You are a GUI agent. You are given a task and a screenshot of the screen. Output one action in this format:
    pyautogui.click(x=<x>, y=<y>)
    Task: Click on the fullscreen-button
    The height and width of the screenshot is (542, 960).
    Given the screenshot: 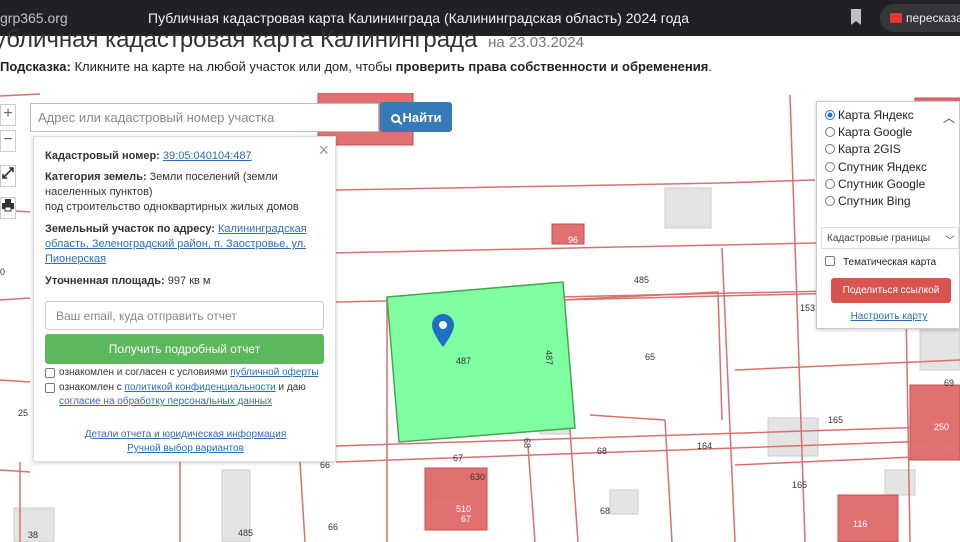 What is the action you would take?
    pyautogui.click(x=8, y=176)
    